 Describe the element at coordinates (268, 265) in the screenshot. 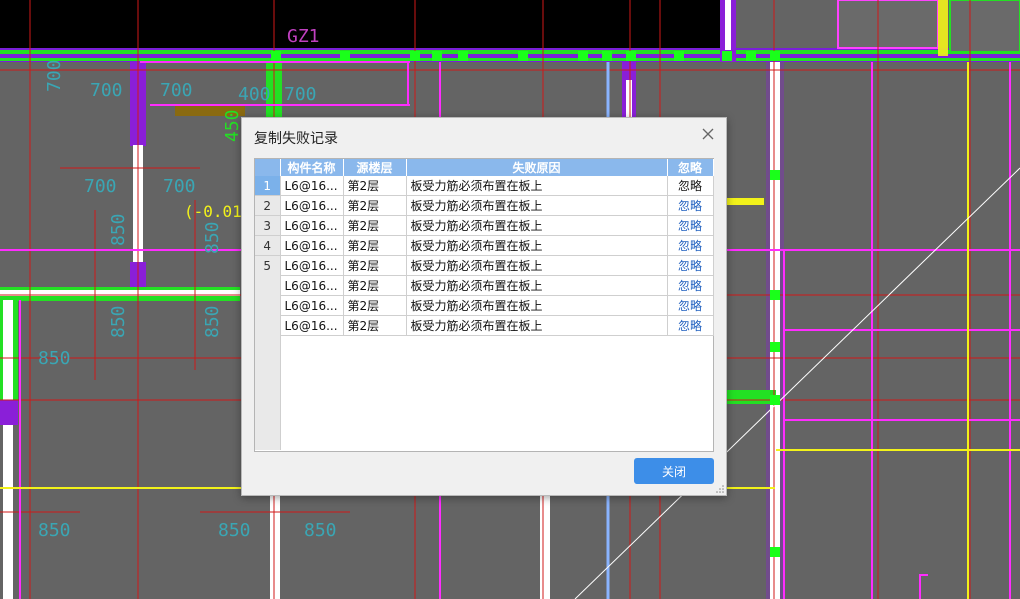

I see `row-number: 5` at that location.